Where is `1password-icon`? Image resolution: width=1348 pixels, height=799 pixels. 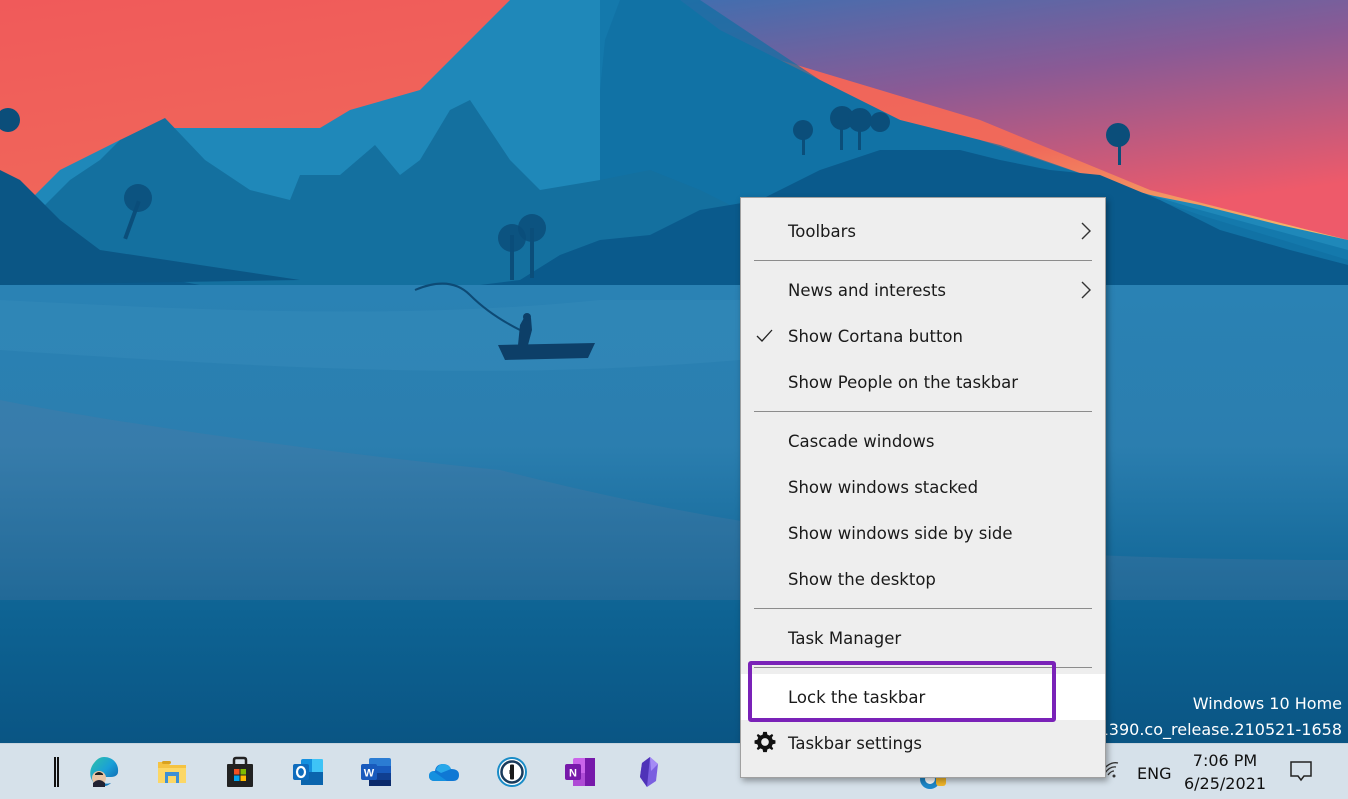
1password-icon is located at coordinates (512, 772).